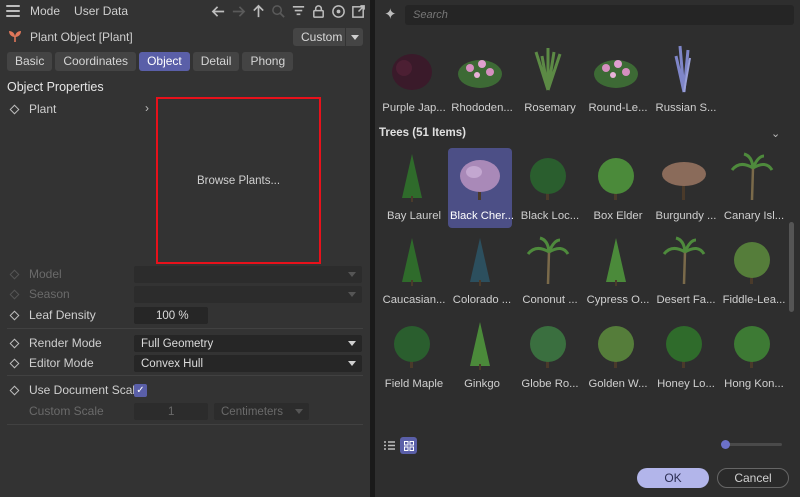 Image resolution: width=800 pixels, height=497 pixels. Describe the element at coordinates (480, 356) in the screenshot. I see `plant-item: Ginkgo` at that location.